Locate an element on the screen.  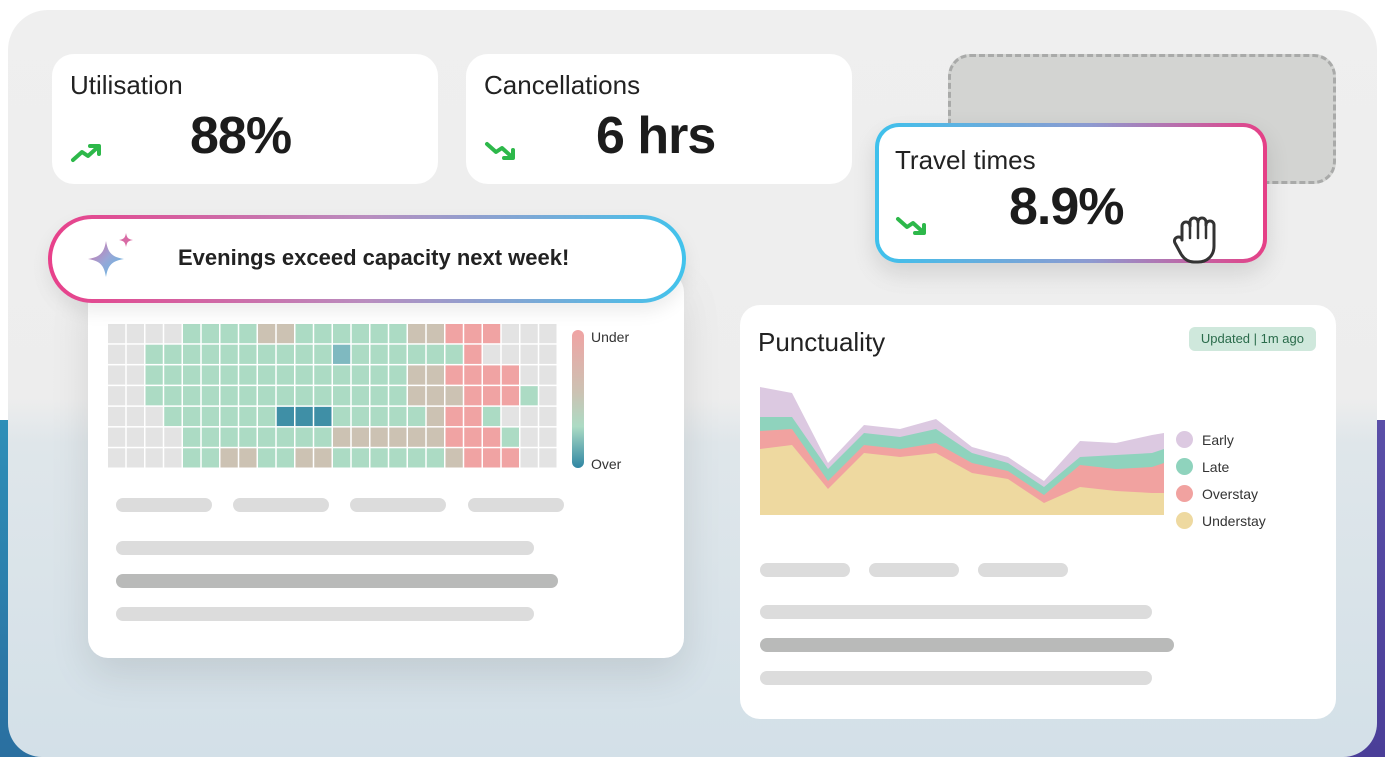
heatmap-grid is located at coordinates (332, 396).